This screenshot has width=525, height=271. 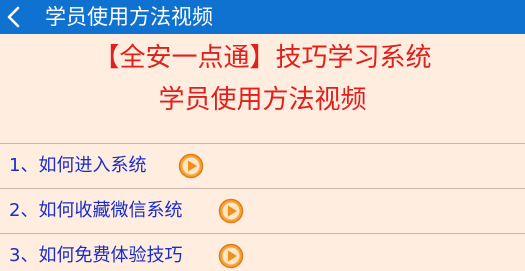 I want to click on video-label: 1、如何进入系统, so click(x=78, y=165).